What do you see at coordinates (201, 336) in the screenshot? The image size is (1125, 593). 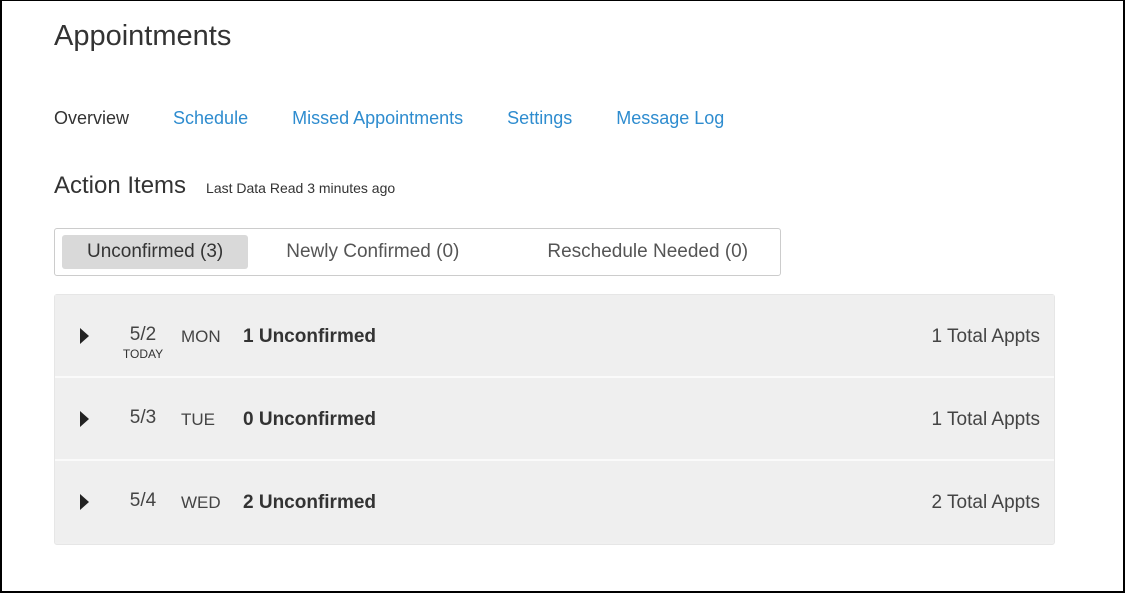 I see `day-of-week: MON` at bounding box center [201, 336].